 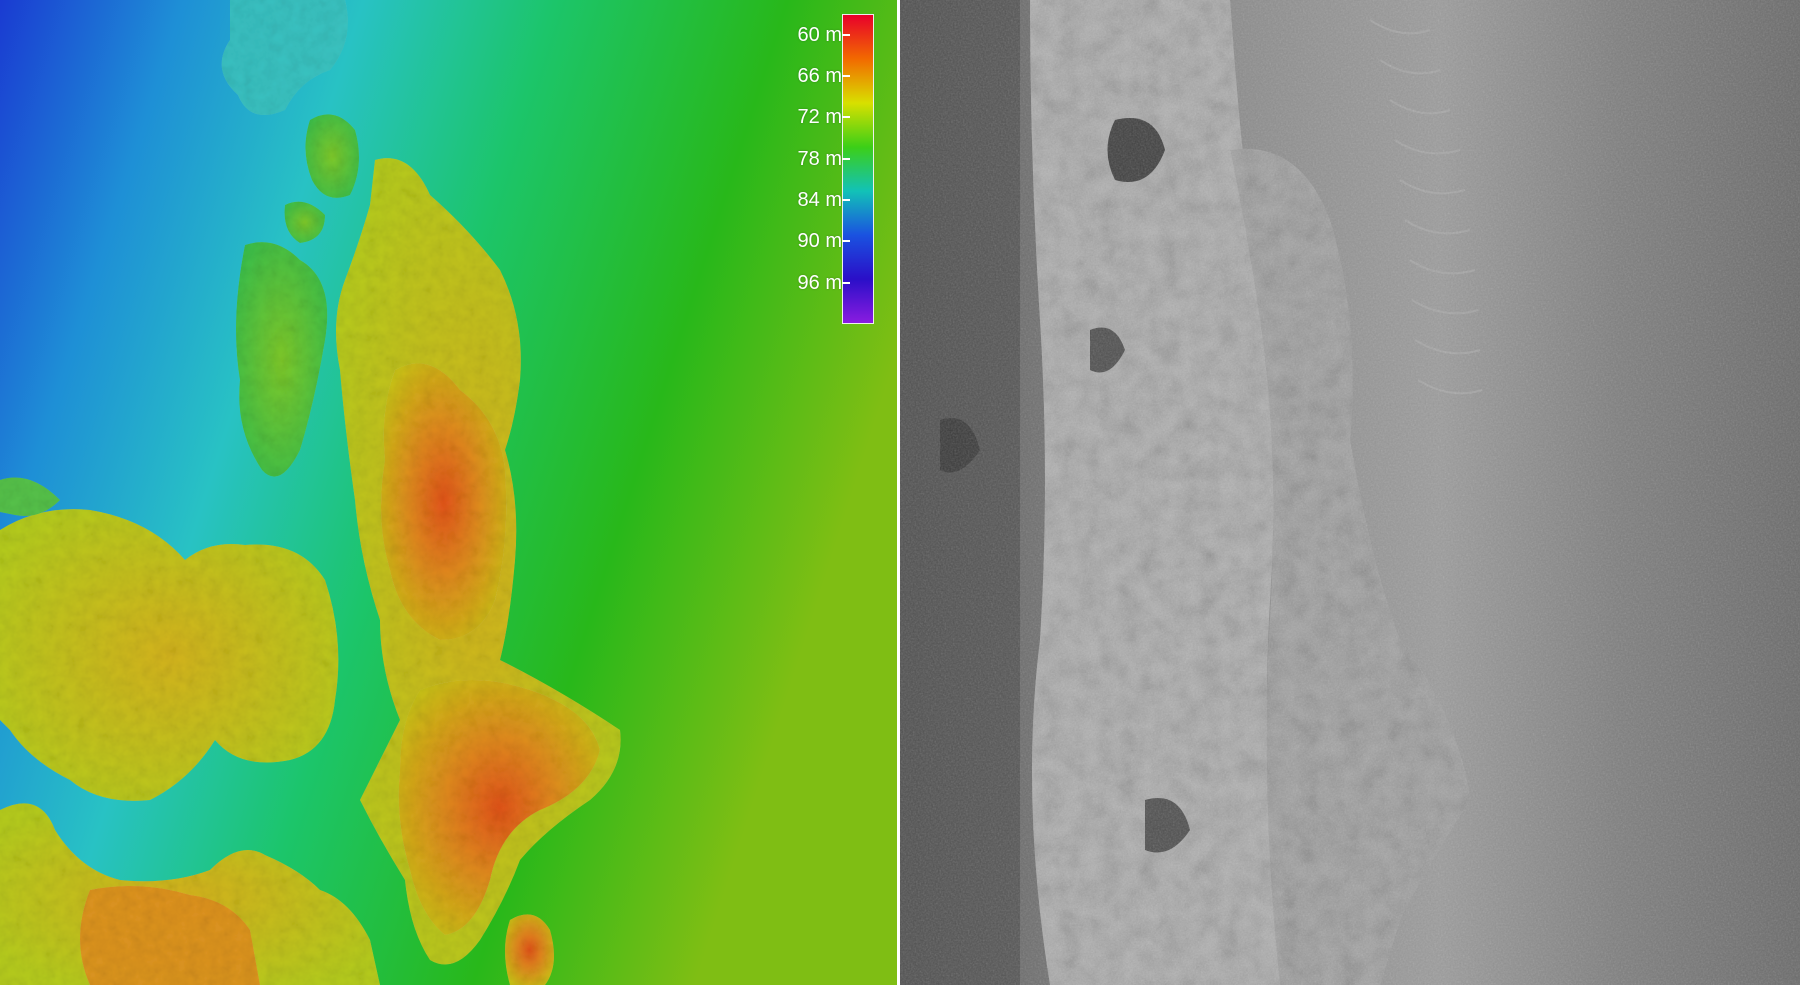 I want to click on legend-tick: 66 m, so click(x=820, y=76).